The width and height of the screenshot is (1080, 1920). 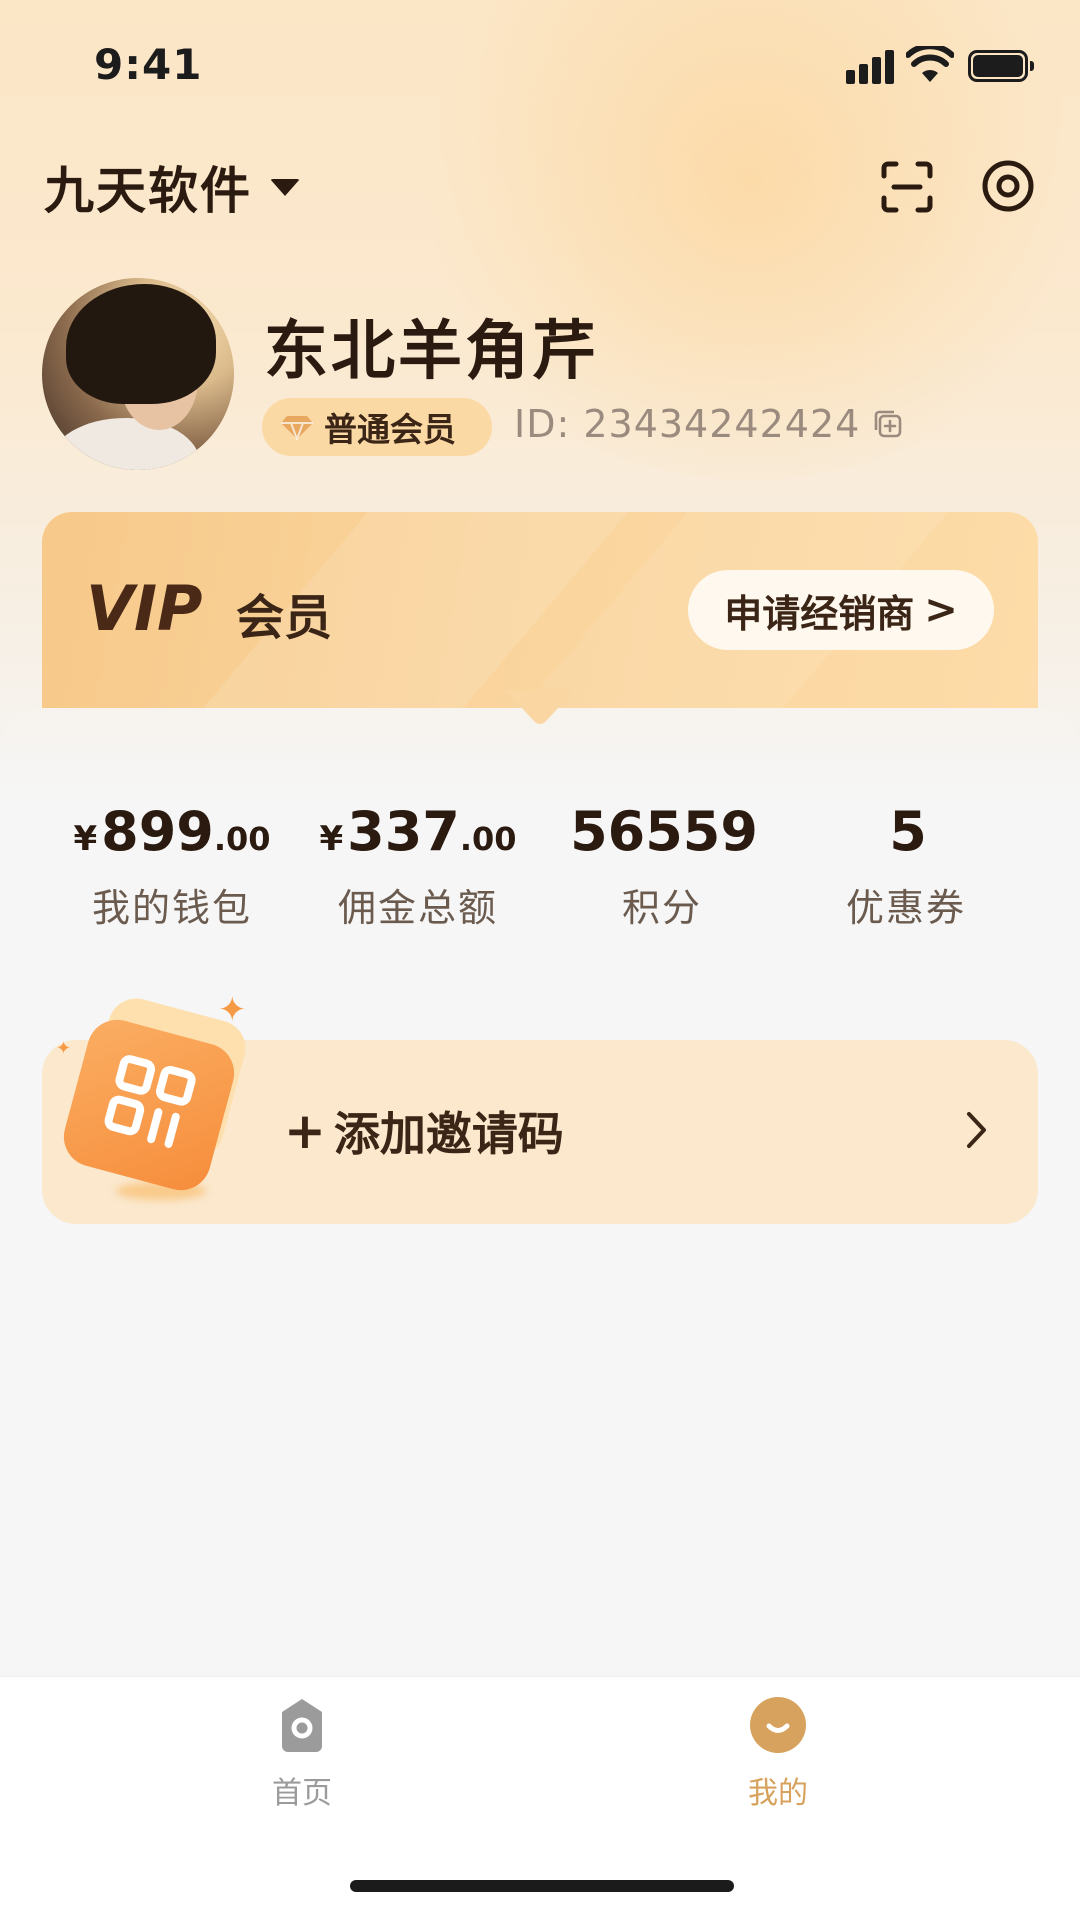 What do you see at coordinates (906, 866) in the screenshot?
I see `stat-coupons: 5 优惠券` at bounding box center [906, 866].